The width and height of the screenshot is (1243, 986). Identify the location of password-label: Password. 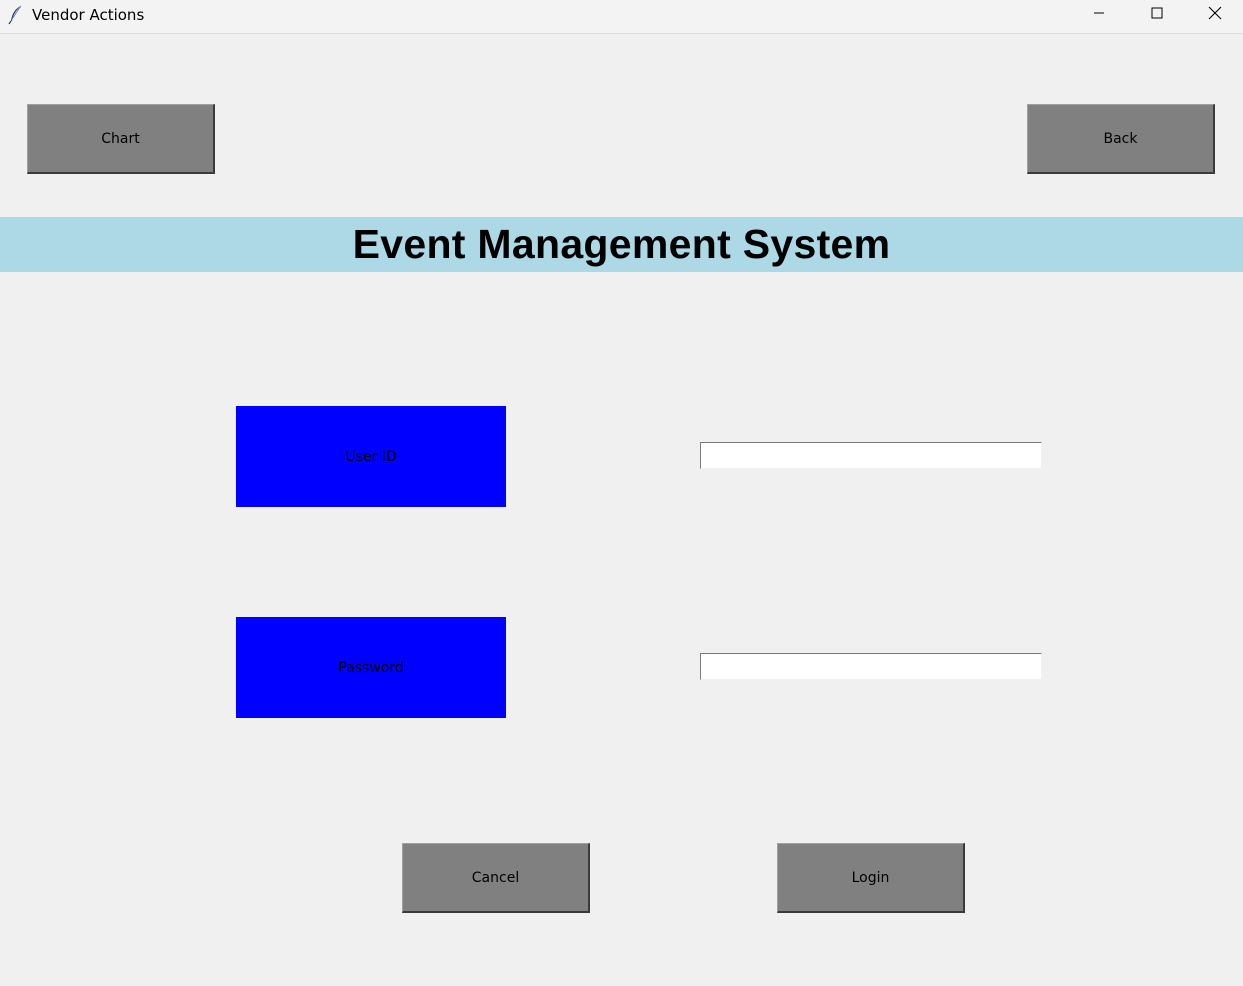
(371, 667).